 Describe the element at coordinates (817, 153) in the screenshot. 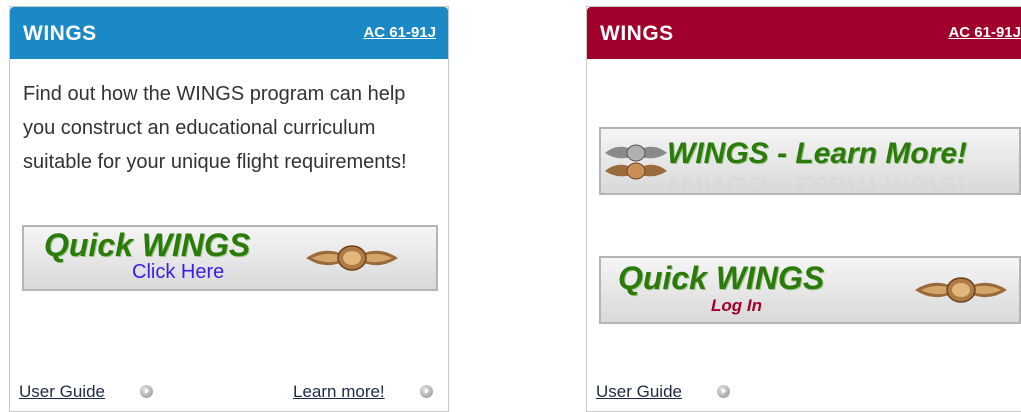

I see `learn-more-banner-text: WINGS - Learn More!` at that location.